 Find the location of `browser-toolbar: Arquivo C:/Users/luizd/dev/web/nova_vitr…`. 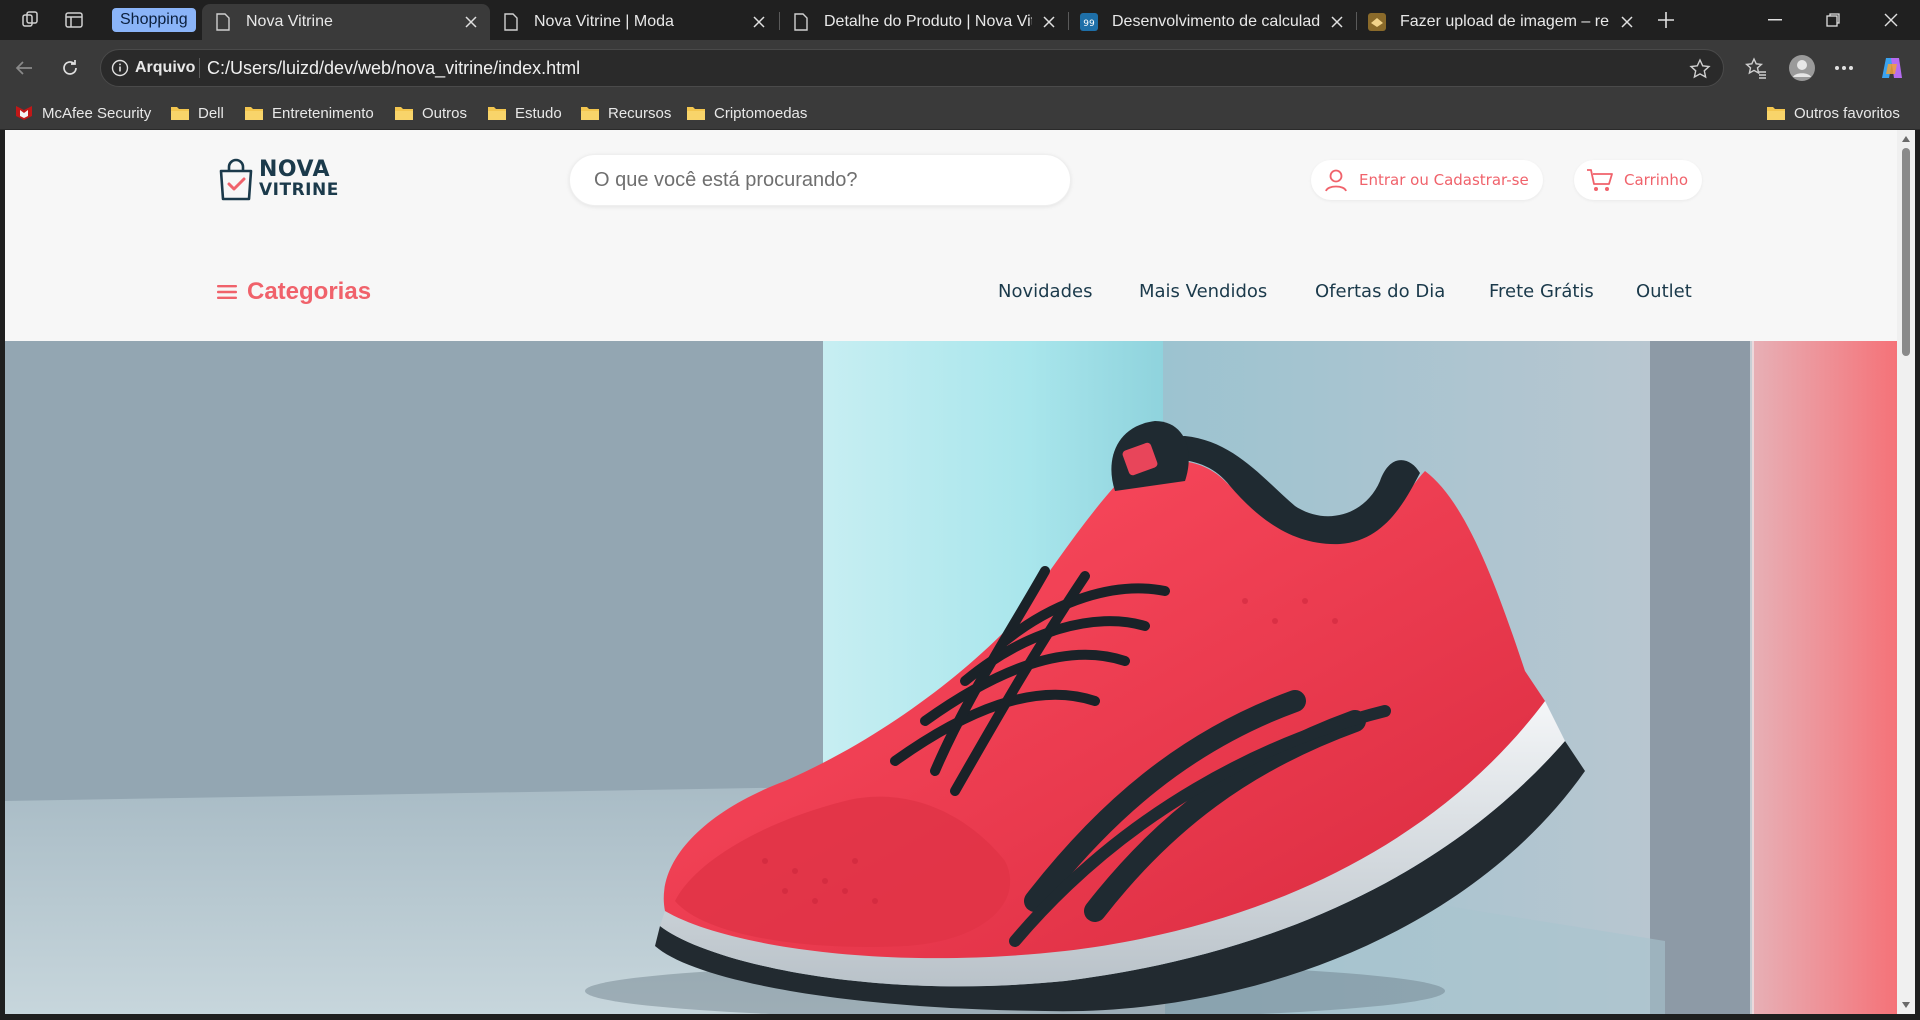

browser-toolbar: Arquivo C:/Users/luizd/dev/web/nova_vitr… is located at coordinates (960, 68).